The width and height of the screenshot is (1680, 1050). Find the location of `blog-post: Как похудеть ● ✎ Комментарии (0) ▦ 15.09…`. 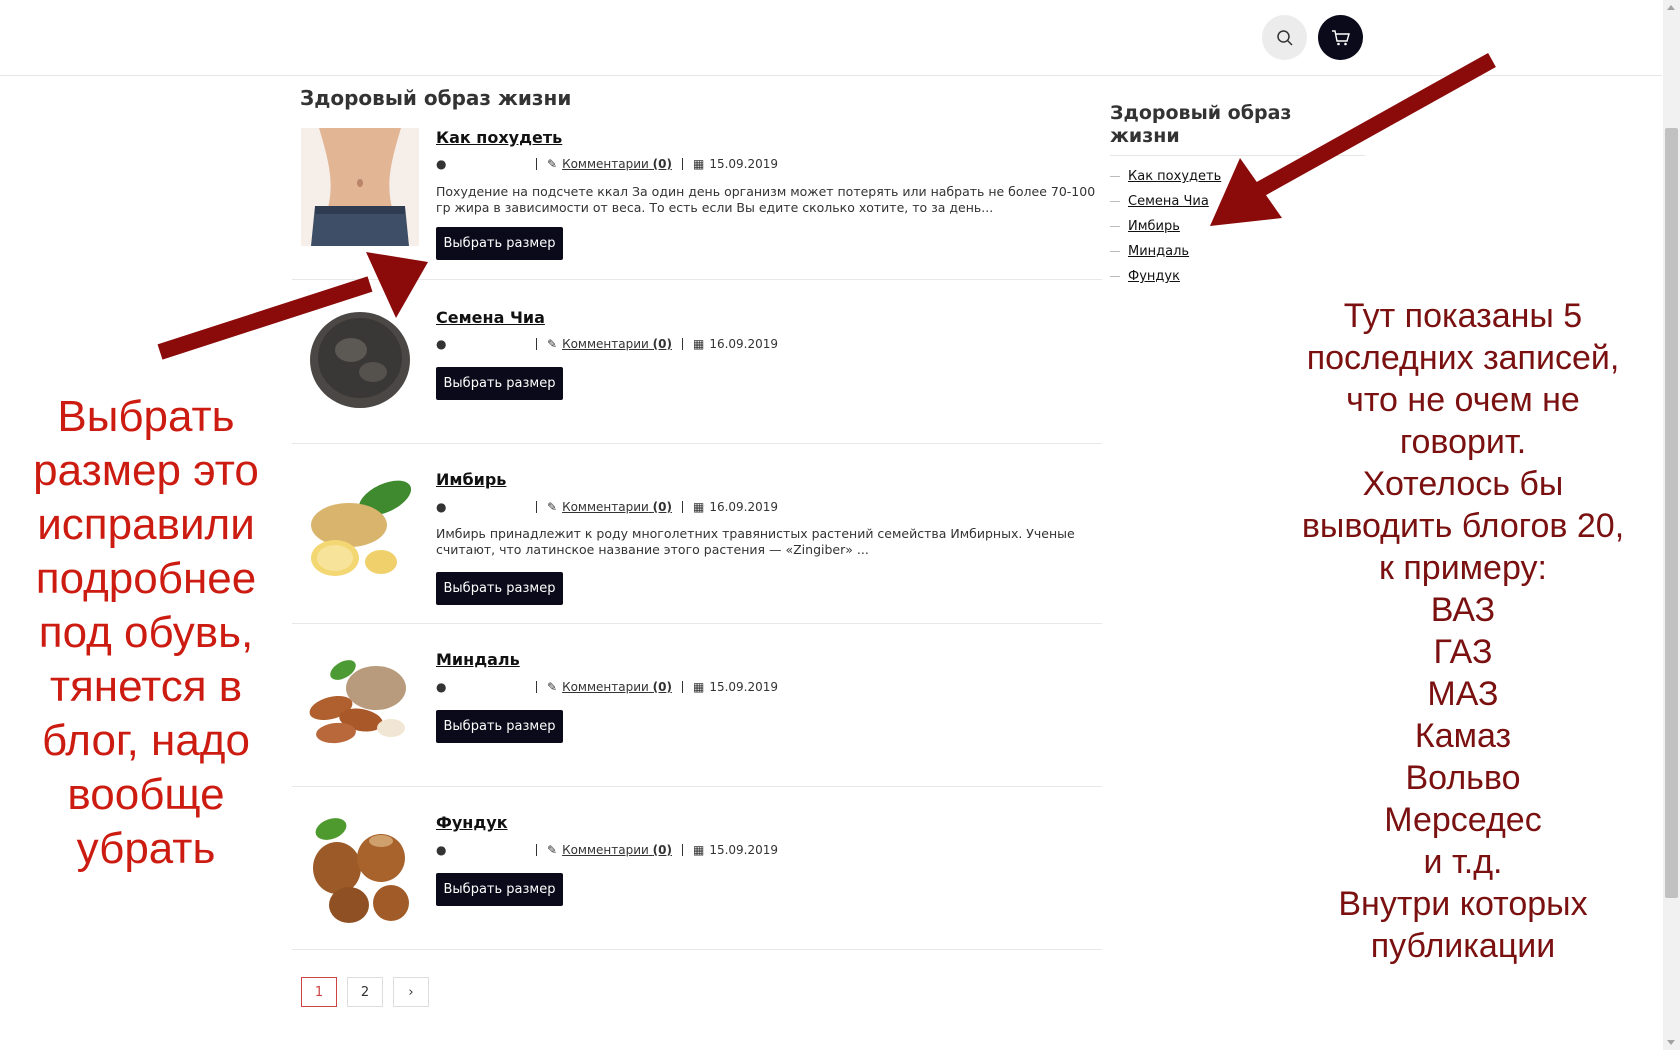

blog-post: Как похудеть ● ✎ Комментарии (0) ▦ 15.09… is located at coordinates (697, 201).